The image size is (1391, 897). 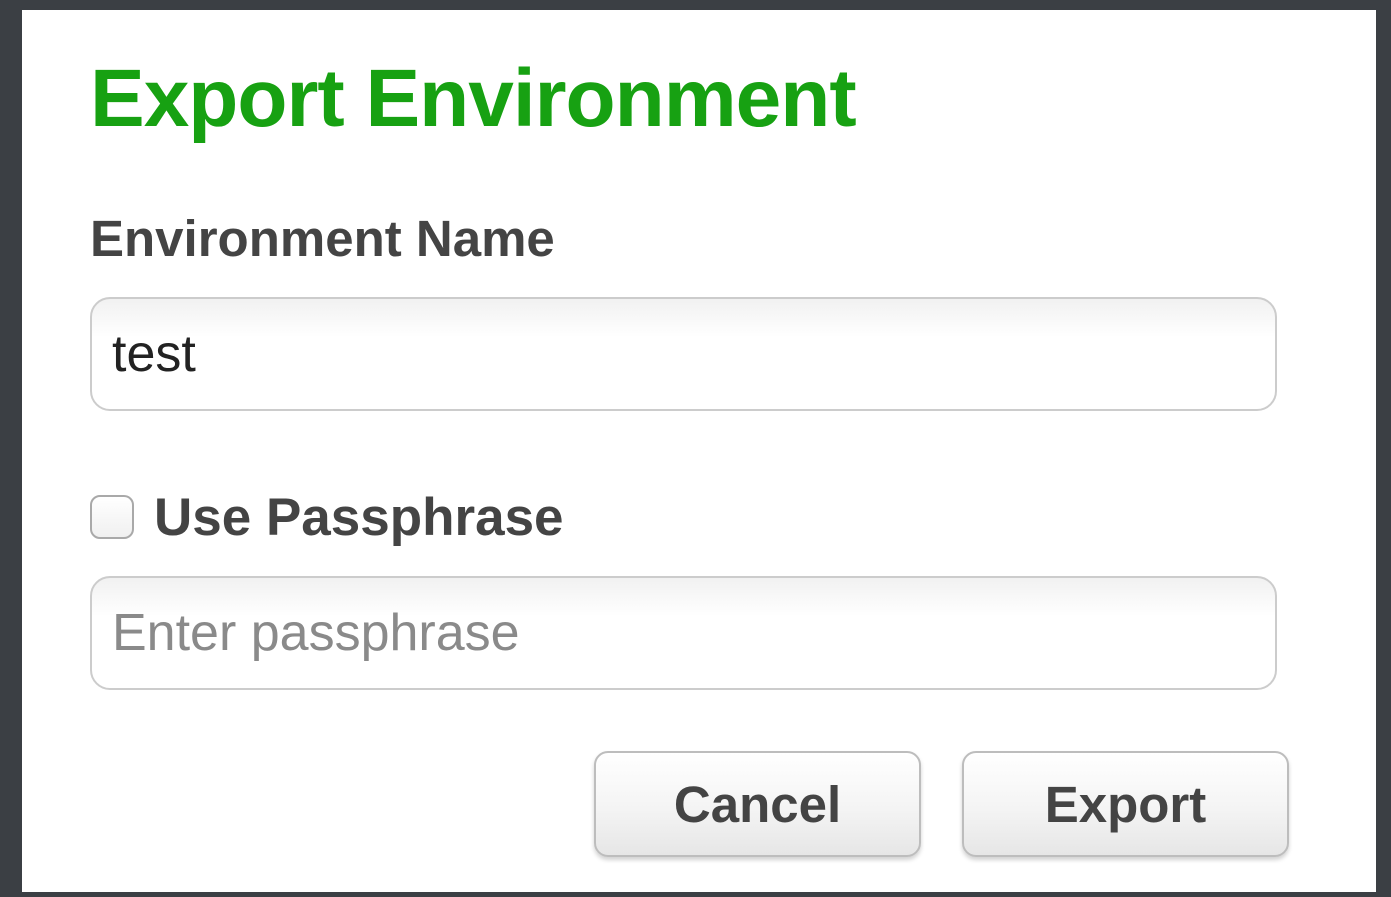 What do you see at coordinates (473, 98) in the screenshot?
I see `dialog-title: Export Environment` at bounding box center [473, 98].